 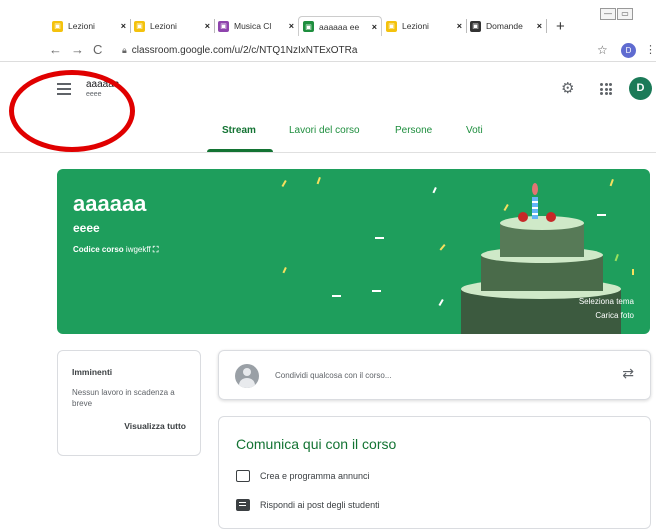 I want to click on tab-title: aaaaaa ee, so click(x=339, y=26).